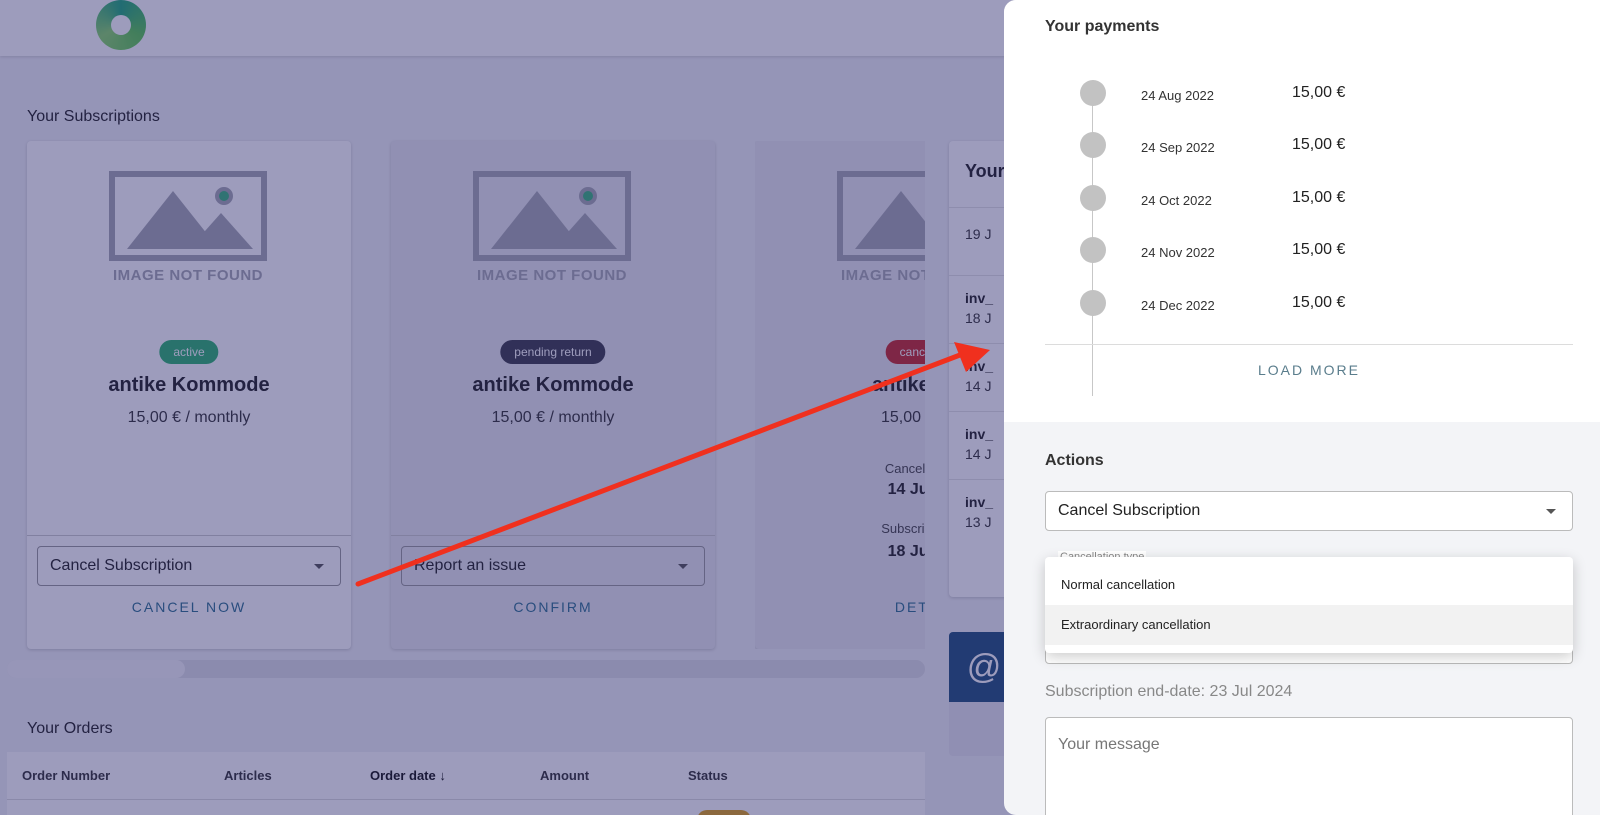 The width and height of the screenshot is (1600, 815). What do you see at coordinates (1176, 200) in the screenshot?
I see `payment-date: 24 Oct 2022` at bounding box center [1176, 200].